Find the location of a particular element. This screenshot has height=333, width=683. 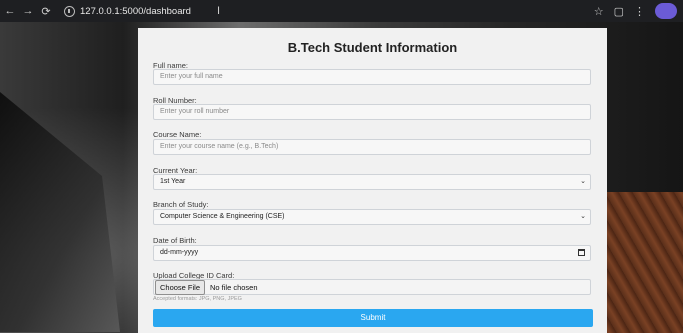

reload-icon: ⟳ is located at coordinates (46, 11).